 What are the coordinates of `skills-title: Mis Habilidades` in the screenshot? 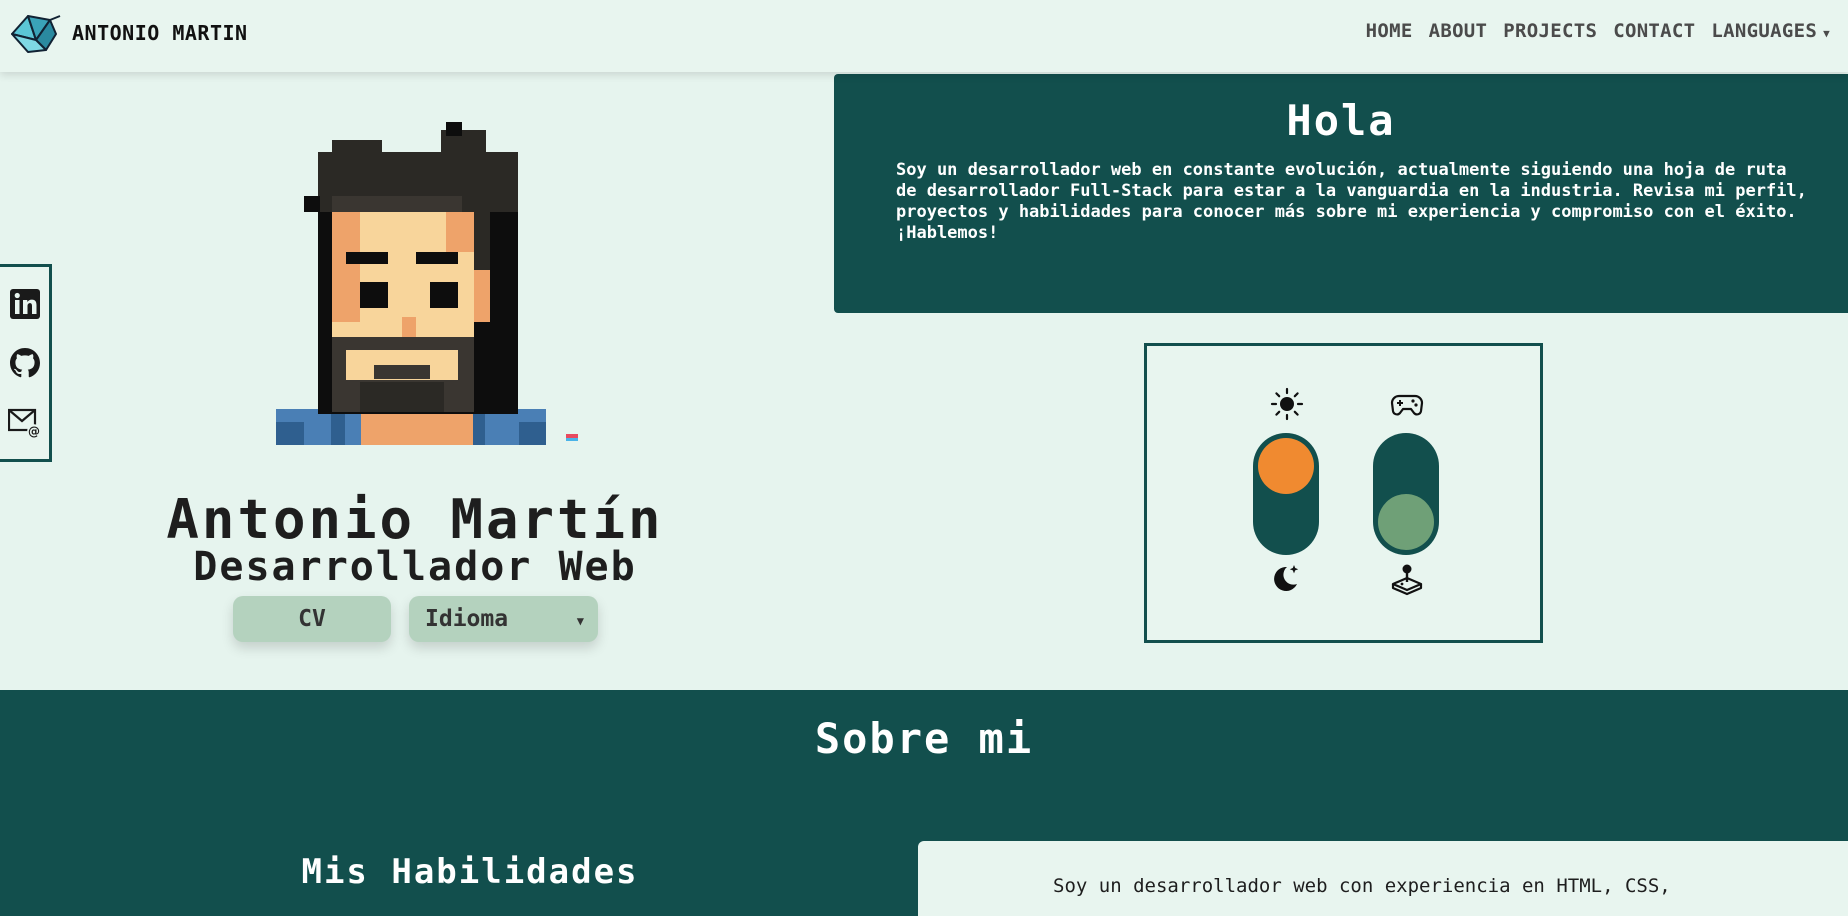 It's located at (470, 872).